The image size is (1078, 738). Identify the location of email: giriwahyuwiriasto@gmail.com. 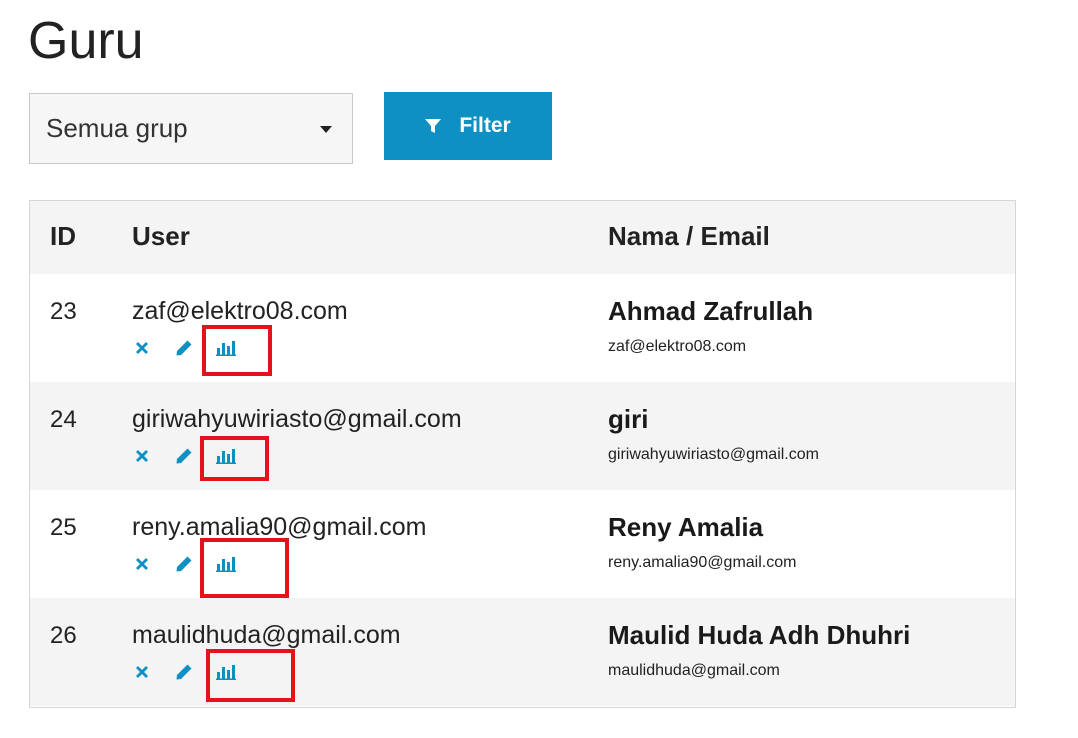
(713, 454).